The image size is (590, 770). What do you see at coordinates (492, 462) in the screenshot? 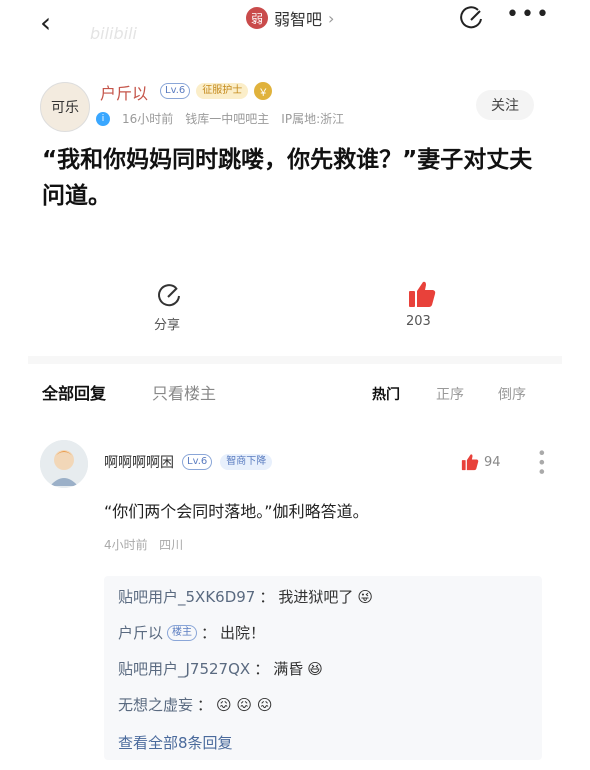
I see `comment-like-count: 94` at bounding box center [492, 462].